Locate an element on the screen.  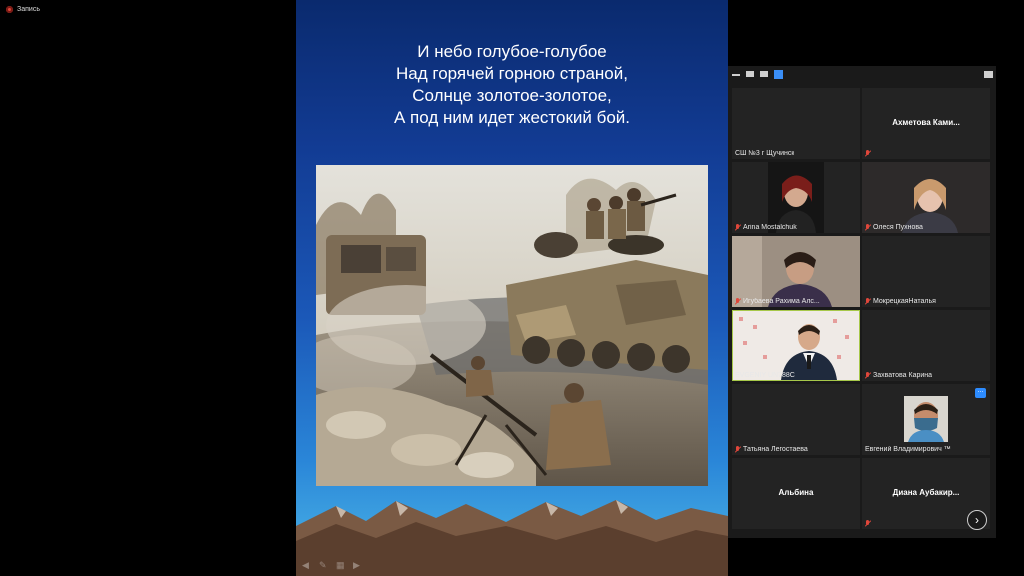
participant-name-large: Альбина is located at coordinates (796, 492).